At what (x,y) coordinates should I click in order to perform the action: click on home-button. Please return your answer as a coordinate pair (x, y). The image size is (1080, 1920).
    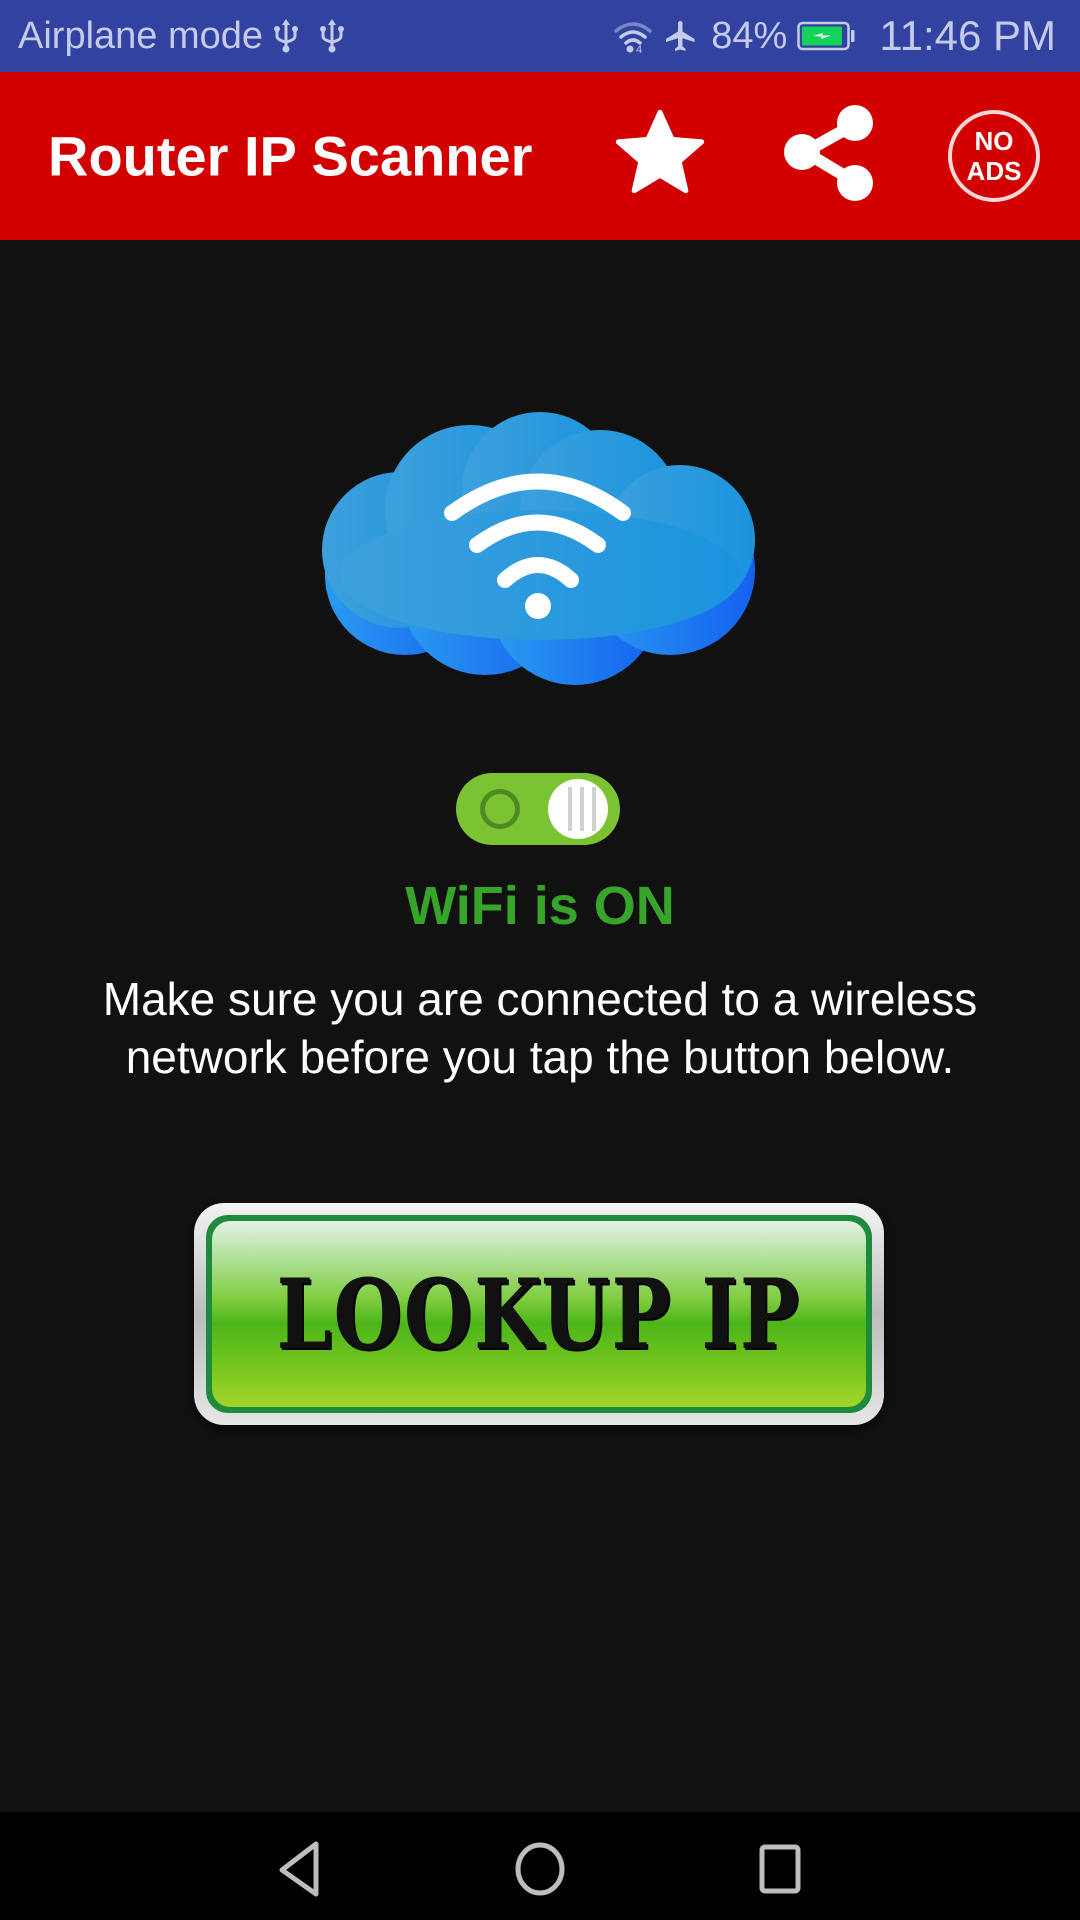
    Looking at the image, I should click on (540, 1867).